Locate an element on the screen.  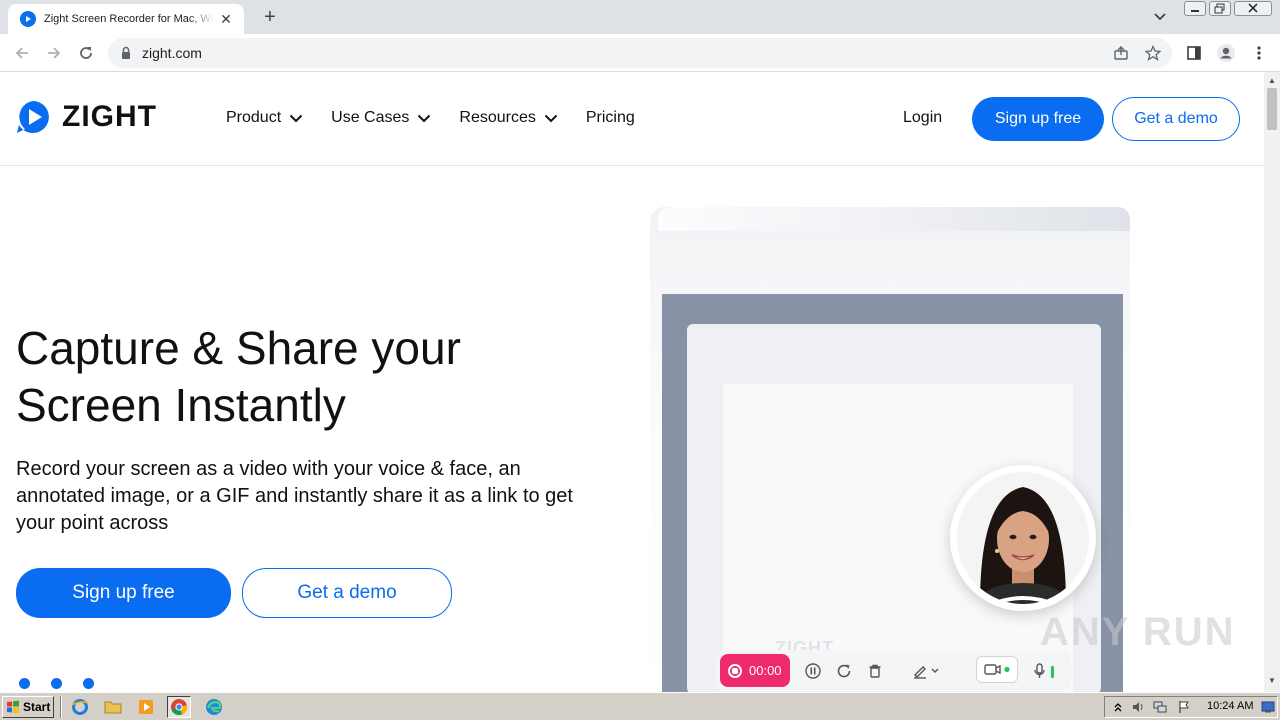
zight-logo-icon is located at coordinates (33, 117).